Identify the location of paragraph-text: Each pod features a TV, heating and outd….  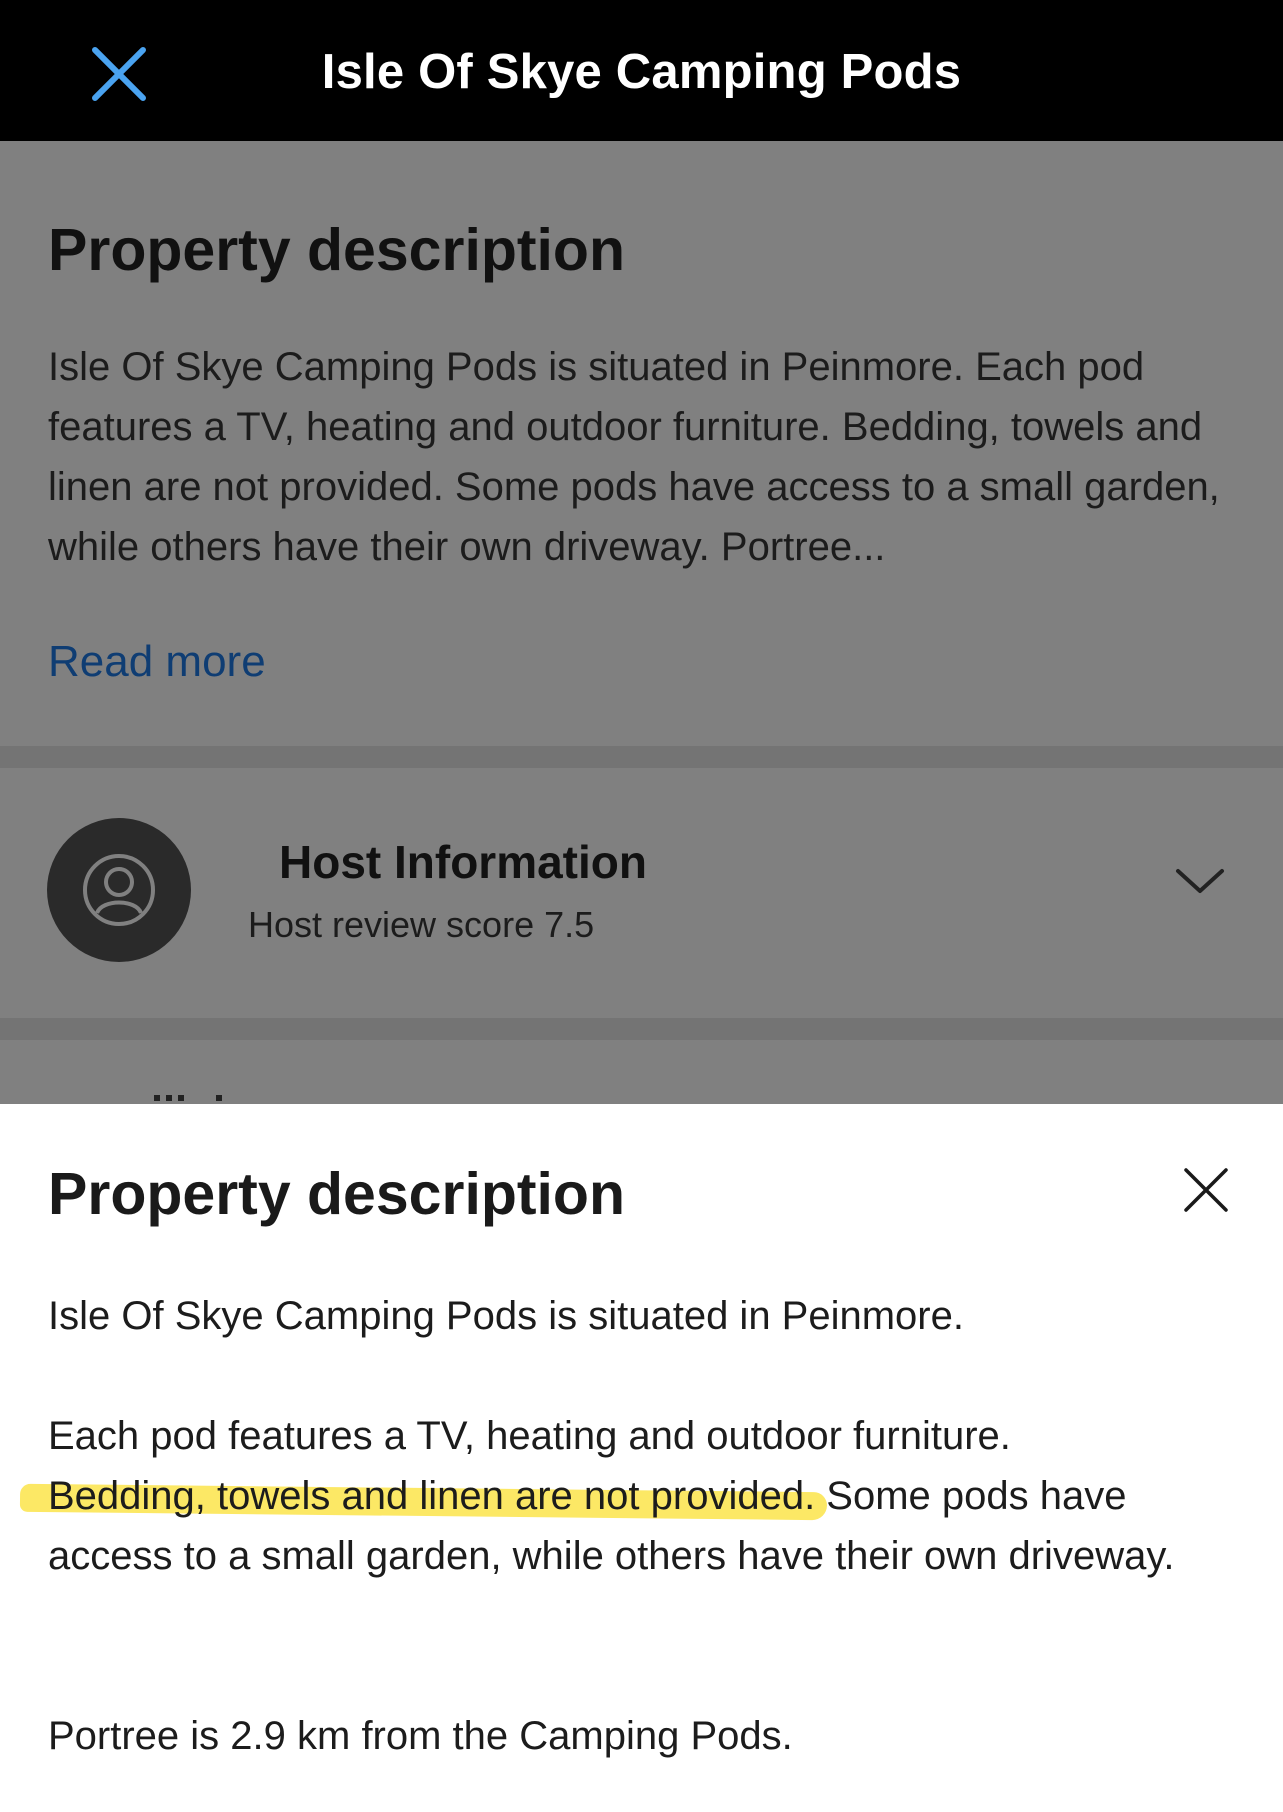
(529, 1436).